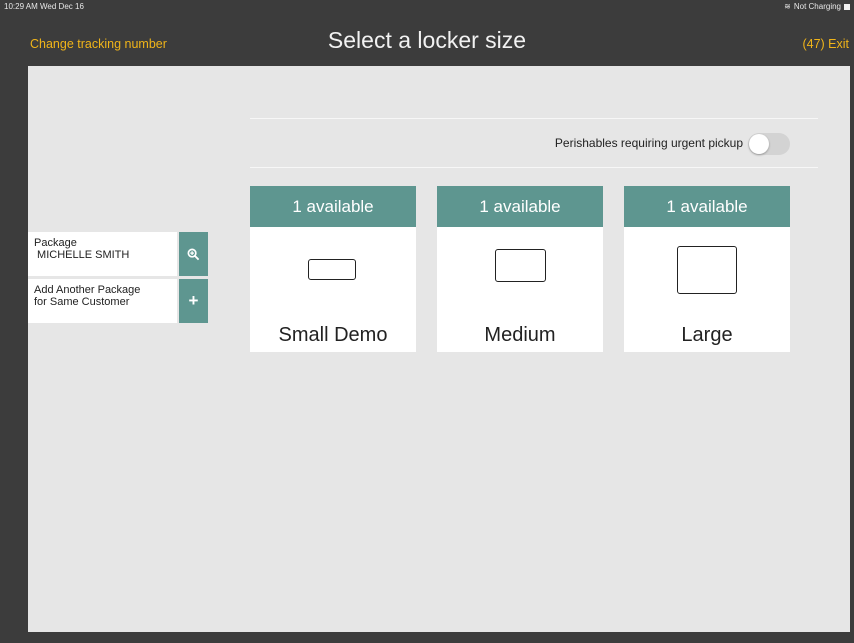  Describe the element at coordinates (534, 118) in the screenshot. I see `divider-top` at that location.